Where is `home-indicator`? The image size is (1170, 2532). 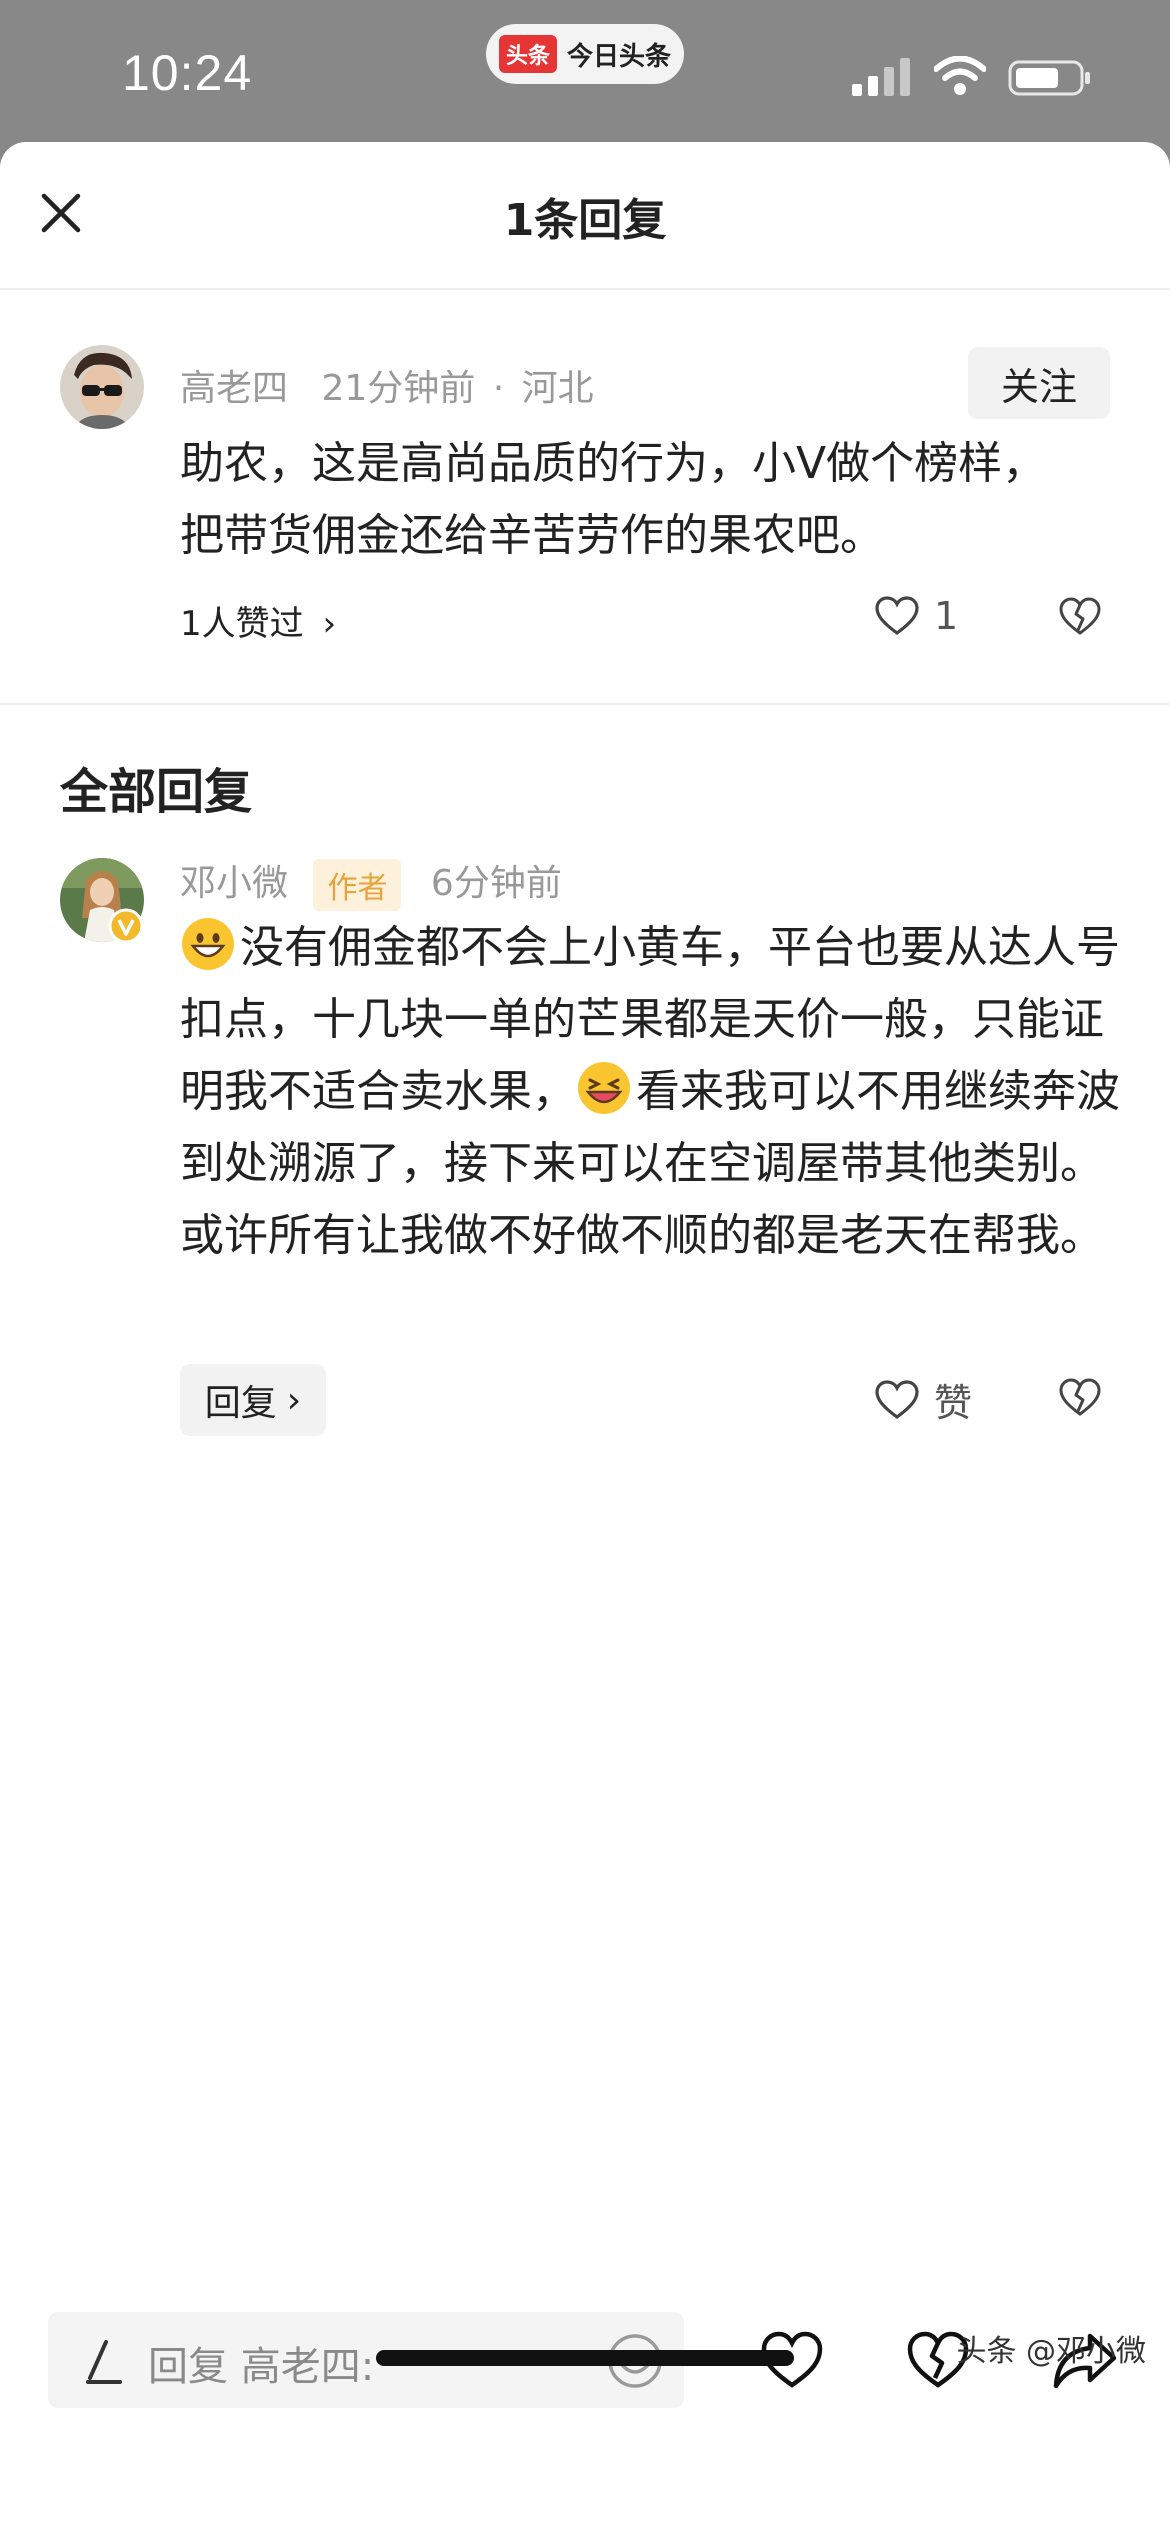
home-indicator is located at coordinates (585, 2358).